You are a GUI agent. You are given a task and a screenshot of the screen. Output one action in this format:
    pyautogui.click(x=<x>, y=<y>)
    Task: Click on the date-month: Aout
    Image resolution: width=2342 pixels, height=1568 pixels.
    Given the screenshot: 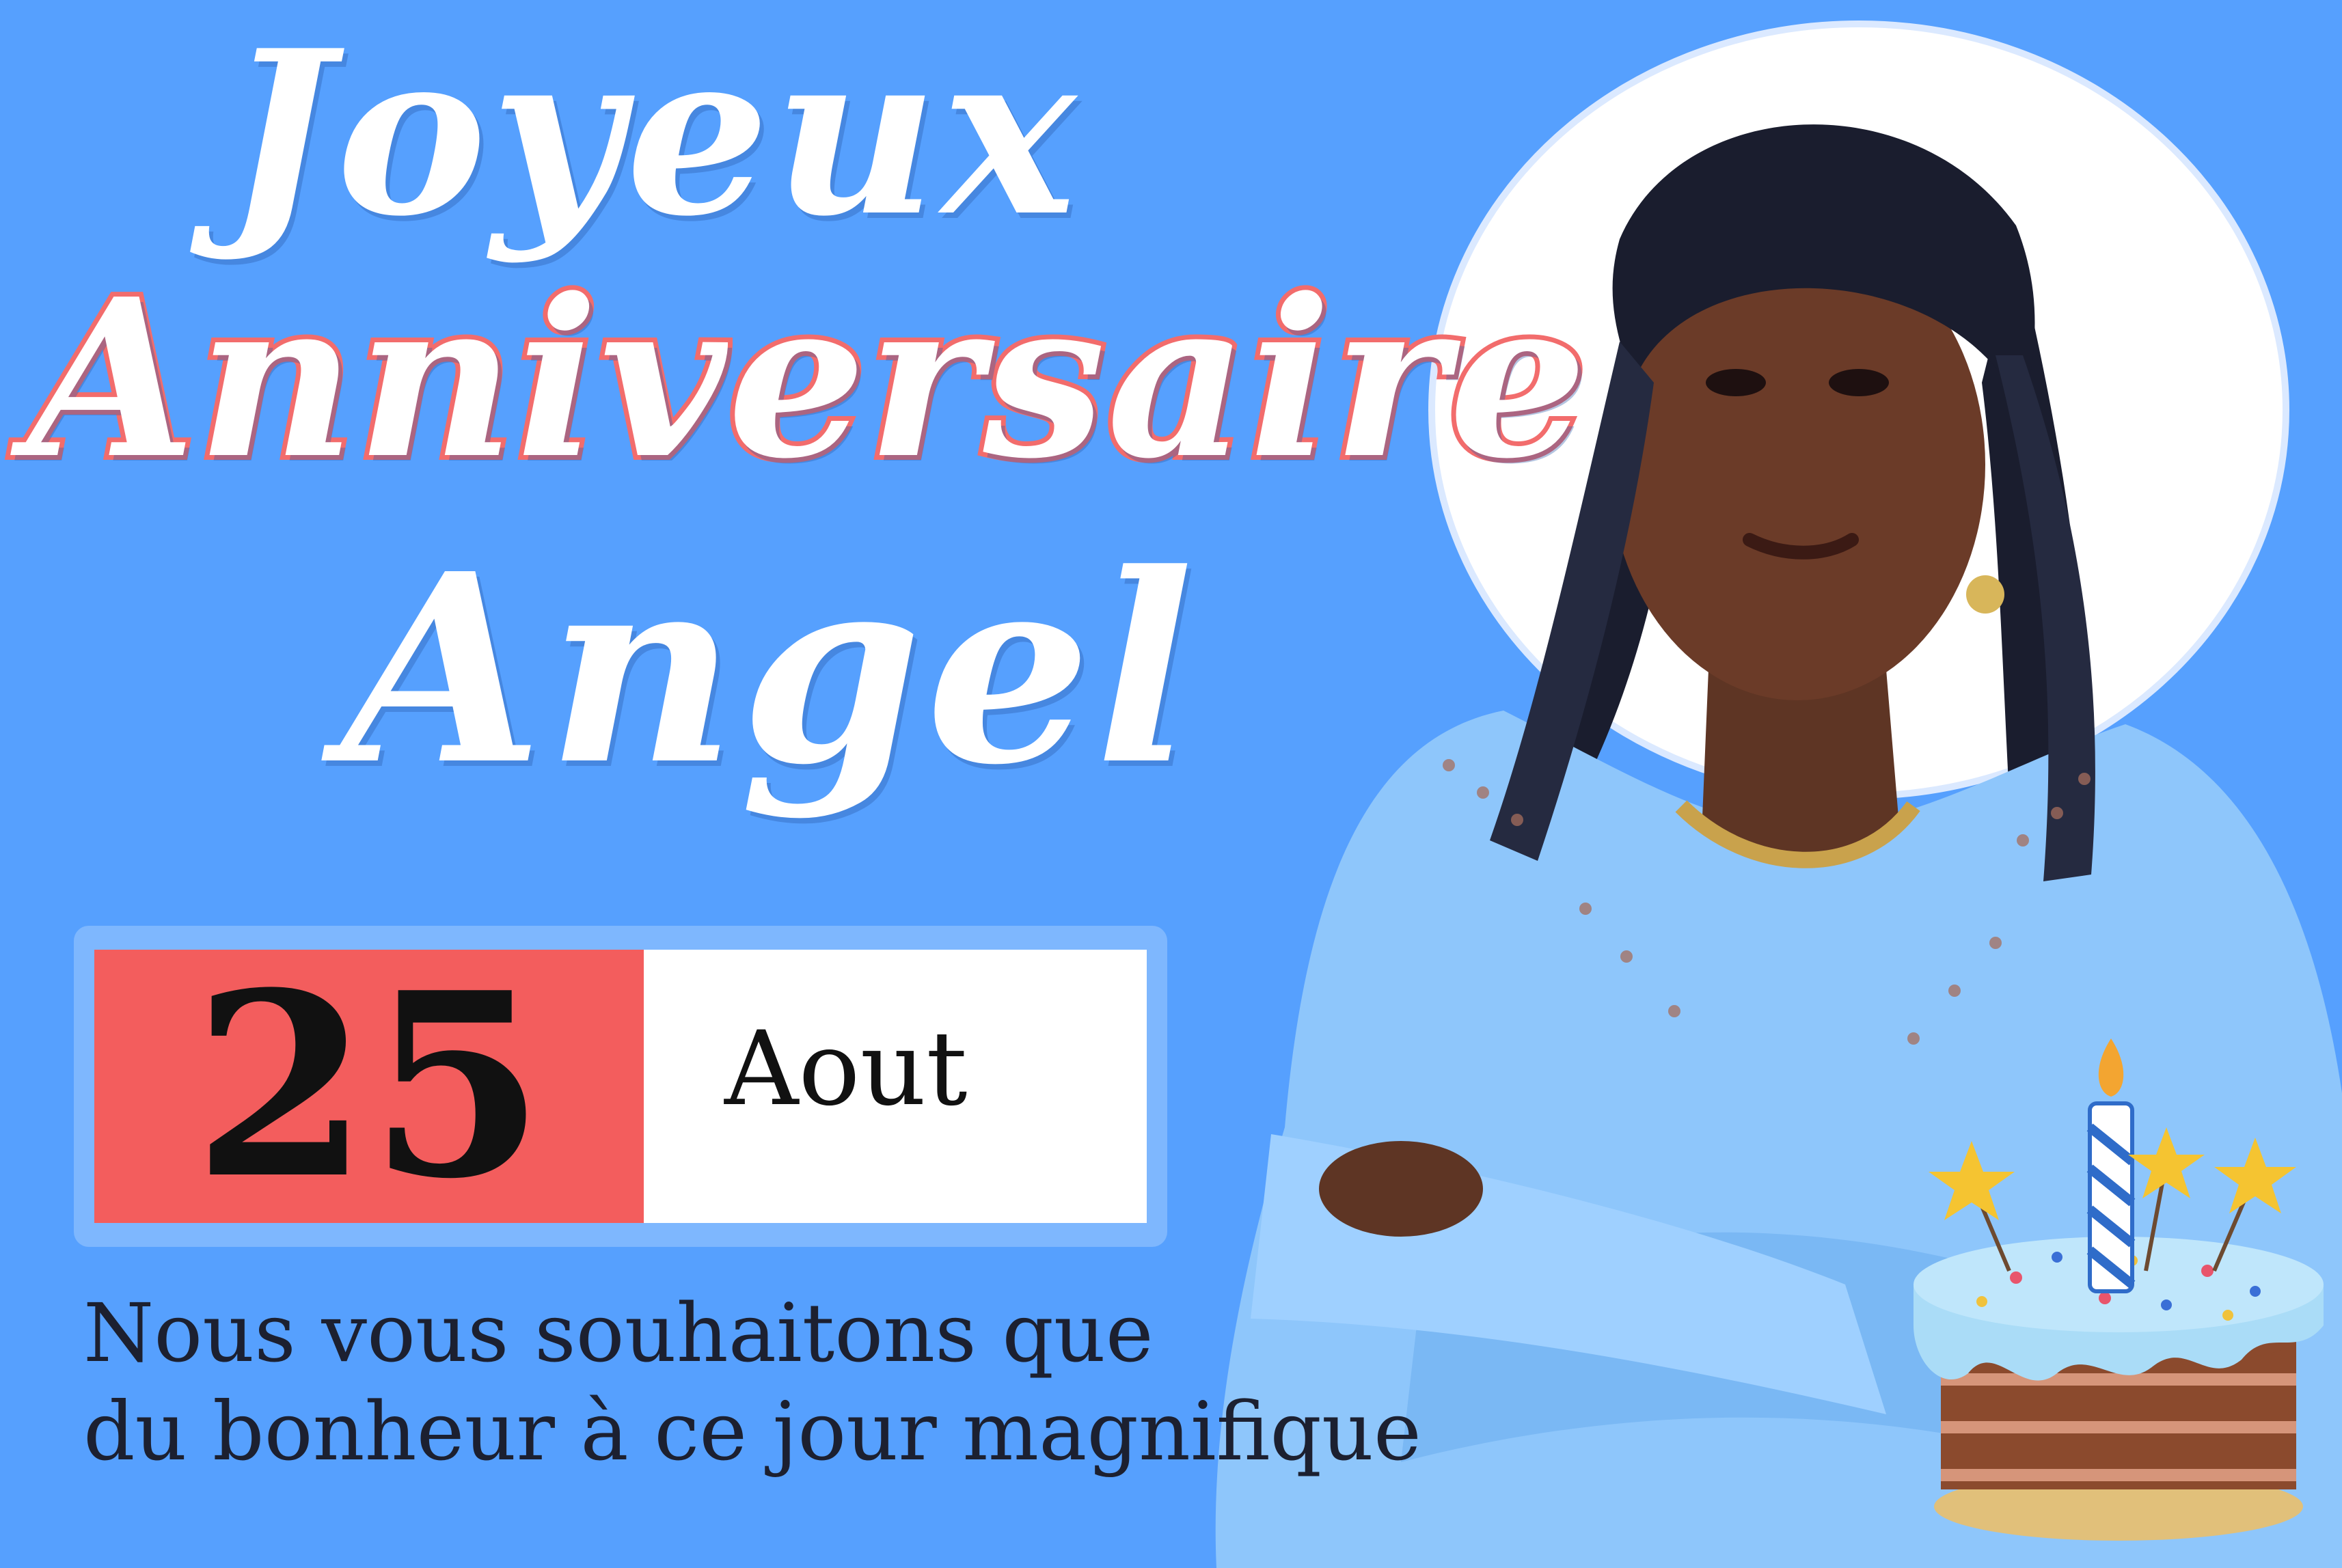 What is the action you would take?
    pyautogui.click(x=846, y=1069)
    